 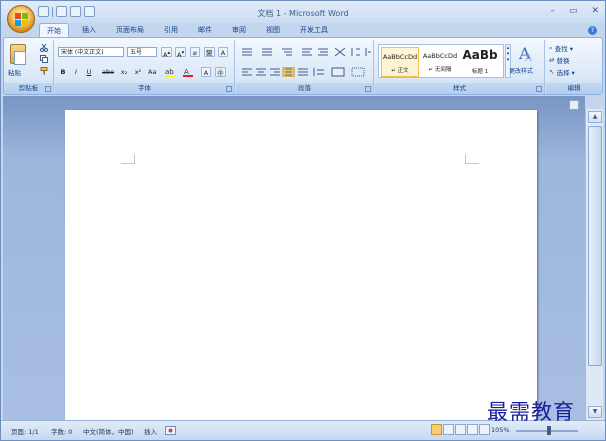 I want to click on superscript-button: x², so click(x=138, y=72).